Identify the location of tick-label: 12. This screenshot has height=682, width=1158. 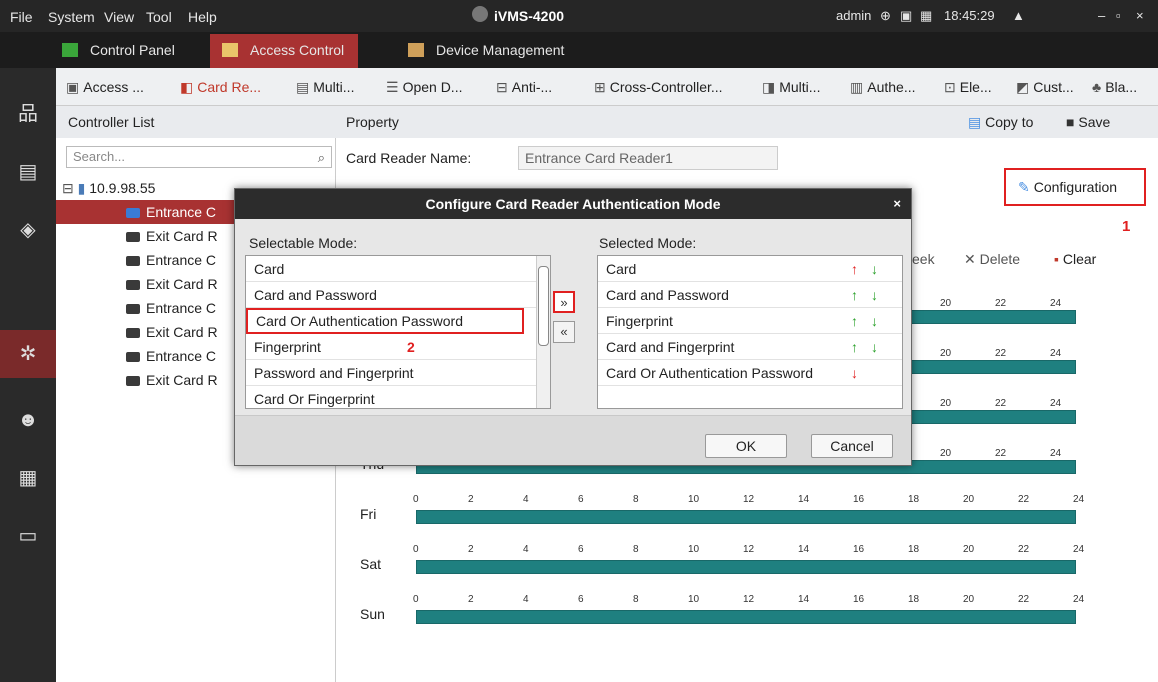
(749, 549).